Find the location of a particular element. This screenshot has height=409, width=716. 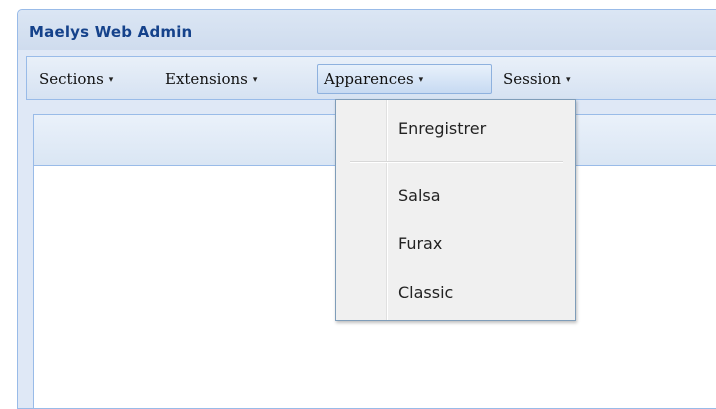

menu-item-furax: Furax is located at coordinates (420, 243).